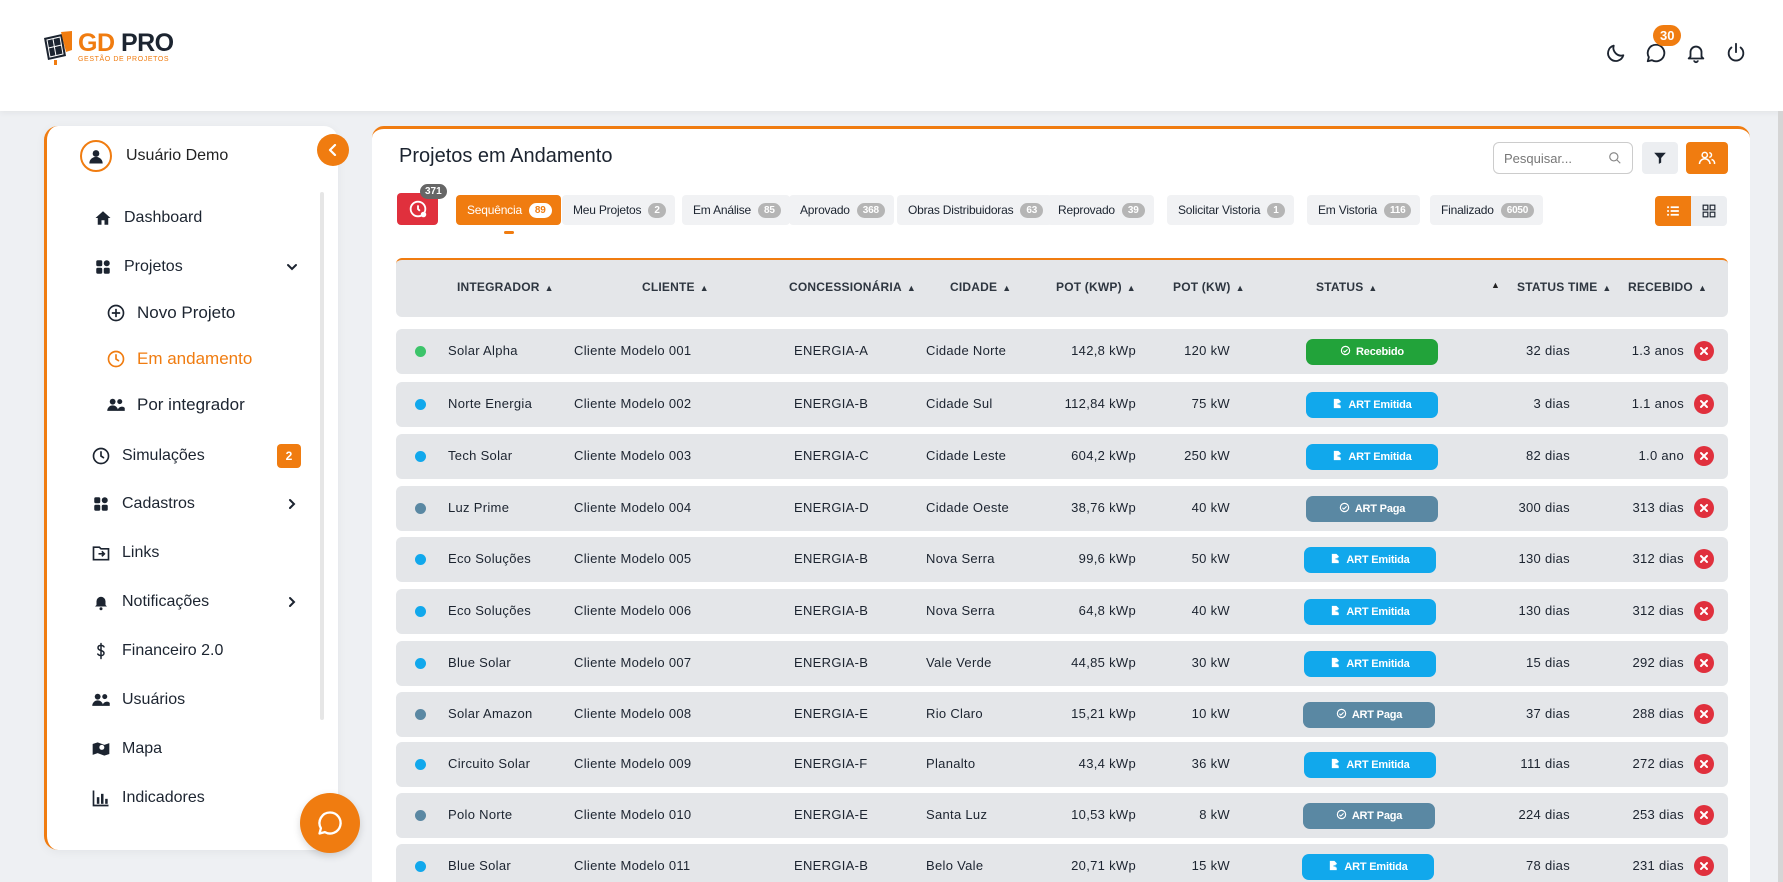  I want to click on tab-solicitar-vistoria: Solicitar Vistoria 1, so click(1230, 210).